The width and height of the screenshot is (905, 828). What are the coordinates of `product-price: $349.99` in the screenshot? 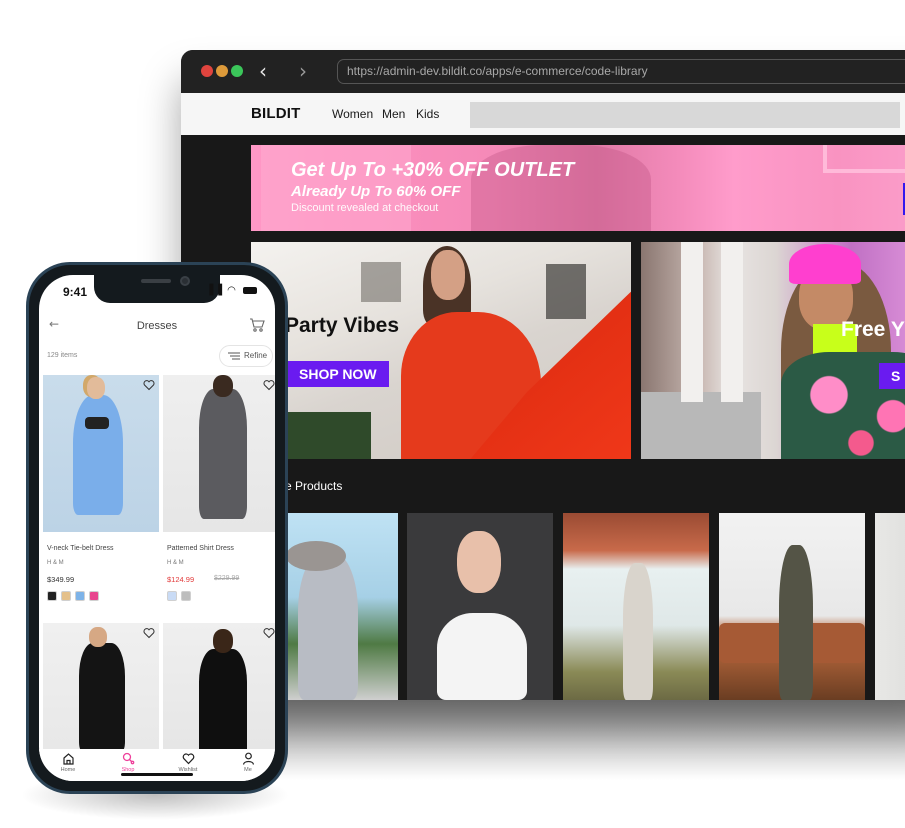 It's located at (61, 579).